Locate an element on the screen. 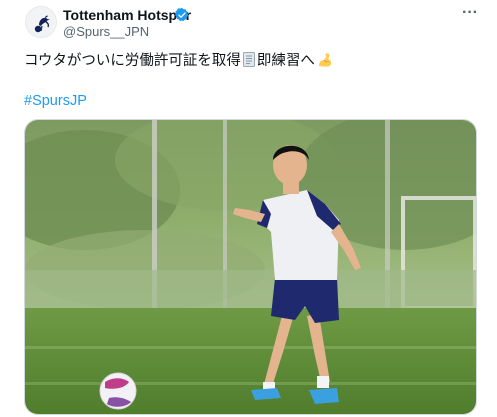  author-name: Tottenham Hotspur is located at coordinates (127, 15).